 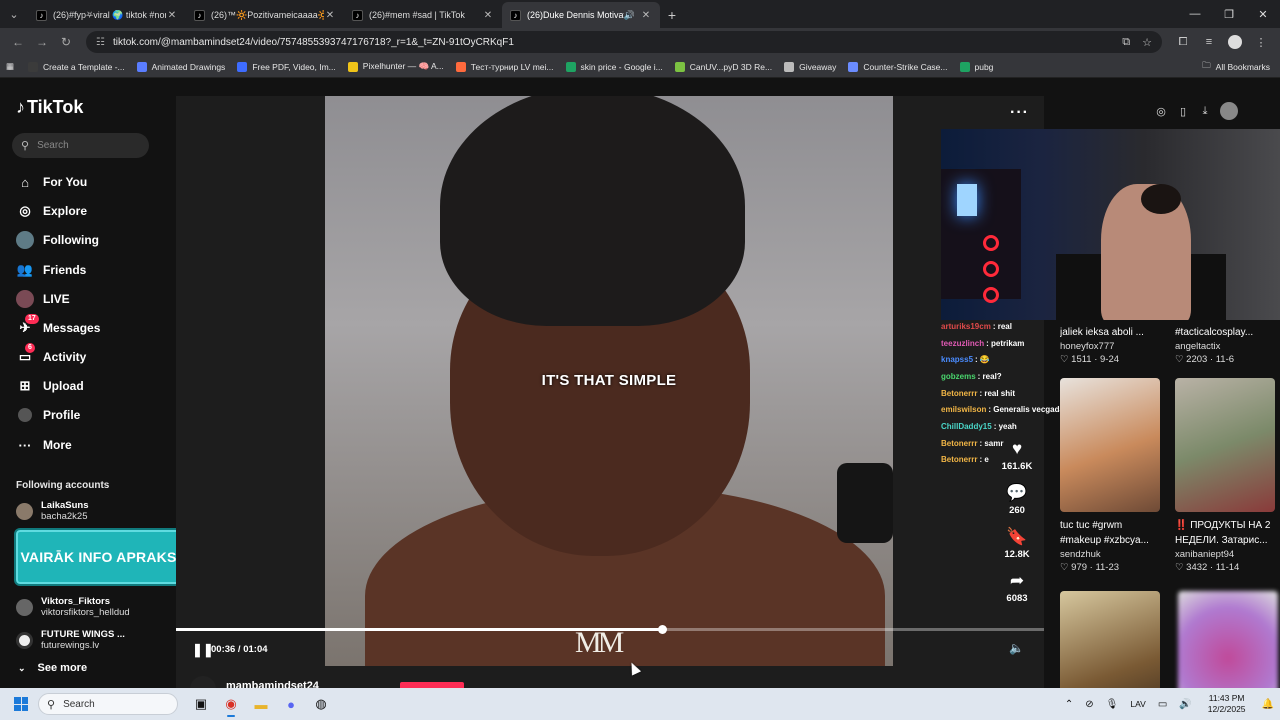 What do you see at coordinates (1002, 326) in the screenshot?
I see `chat-text: : real` at bounding box center [1002, 326].